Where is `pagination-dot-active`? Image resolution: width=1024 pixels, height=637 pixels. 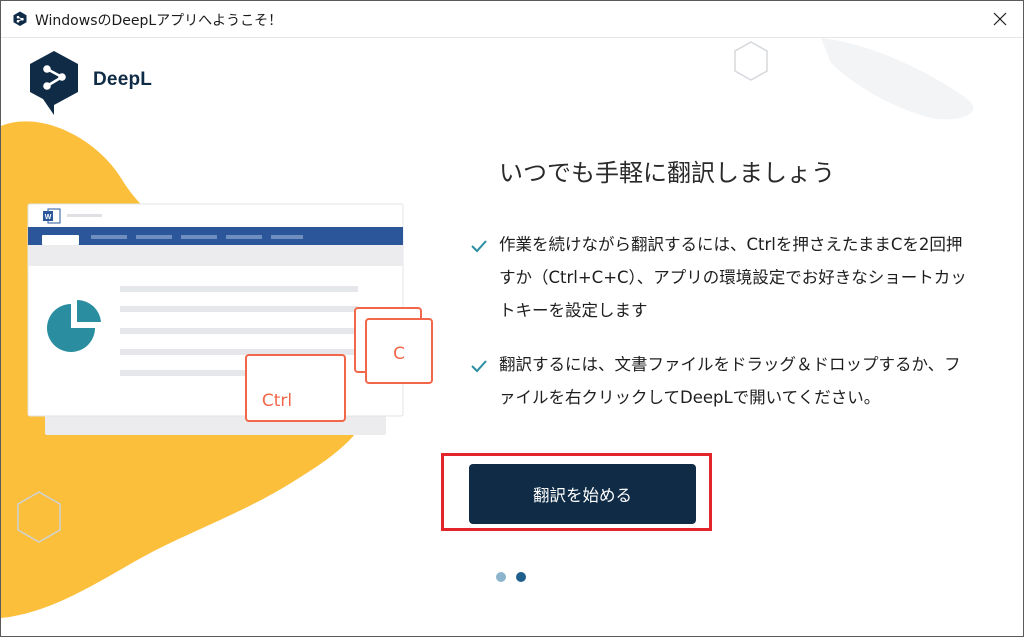 pagination-dot-active is located at coordinates (521, 577).